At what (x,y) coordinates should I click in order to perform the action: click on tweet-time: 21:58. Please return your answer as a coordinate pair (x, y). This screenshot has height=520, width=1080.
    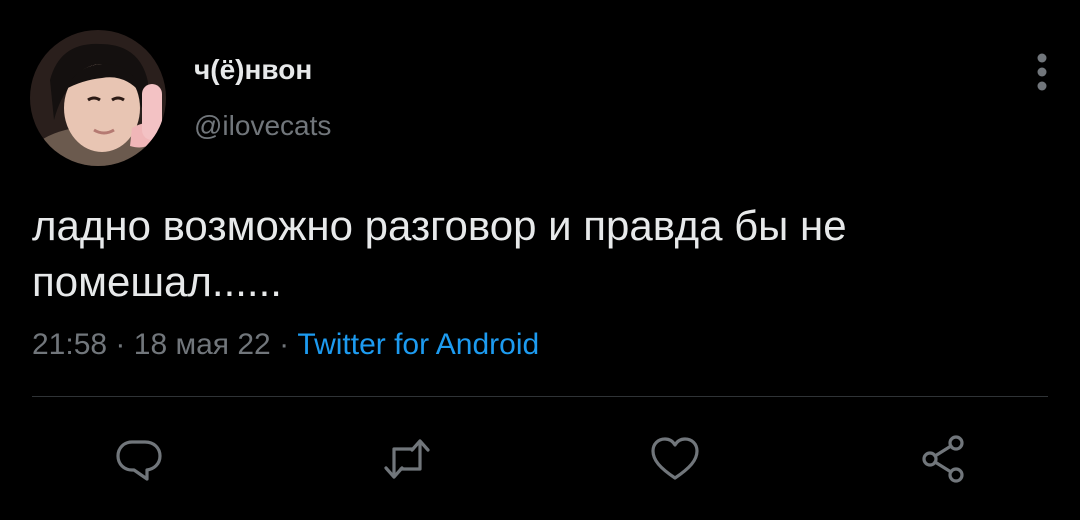
    Looking at the image, I should click on (70, 344).